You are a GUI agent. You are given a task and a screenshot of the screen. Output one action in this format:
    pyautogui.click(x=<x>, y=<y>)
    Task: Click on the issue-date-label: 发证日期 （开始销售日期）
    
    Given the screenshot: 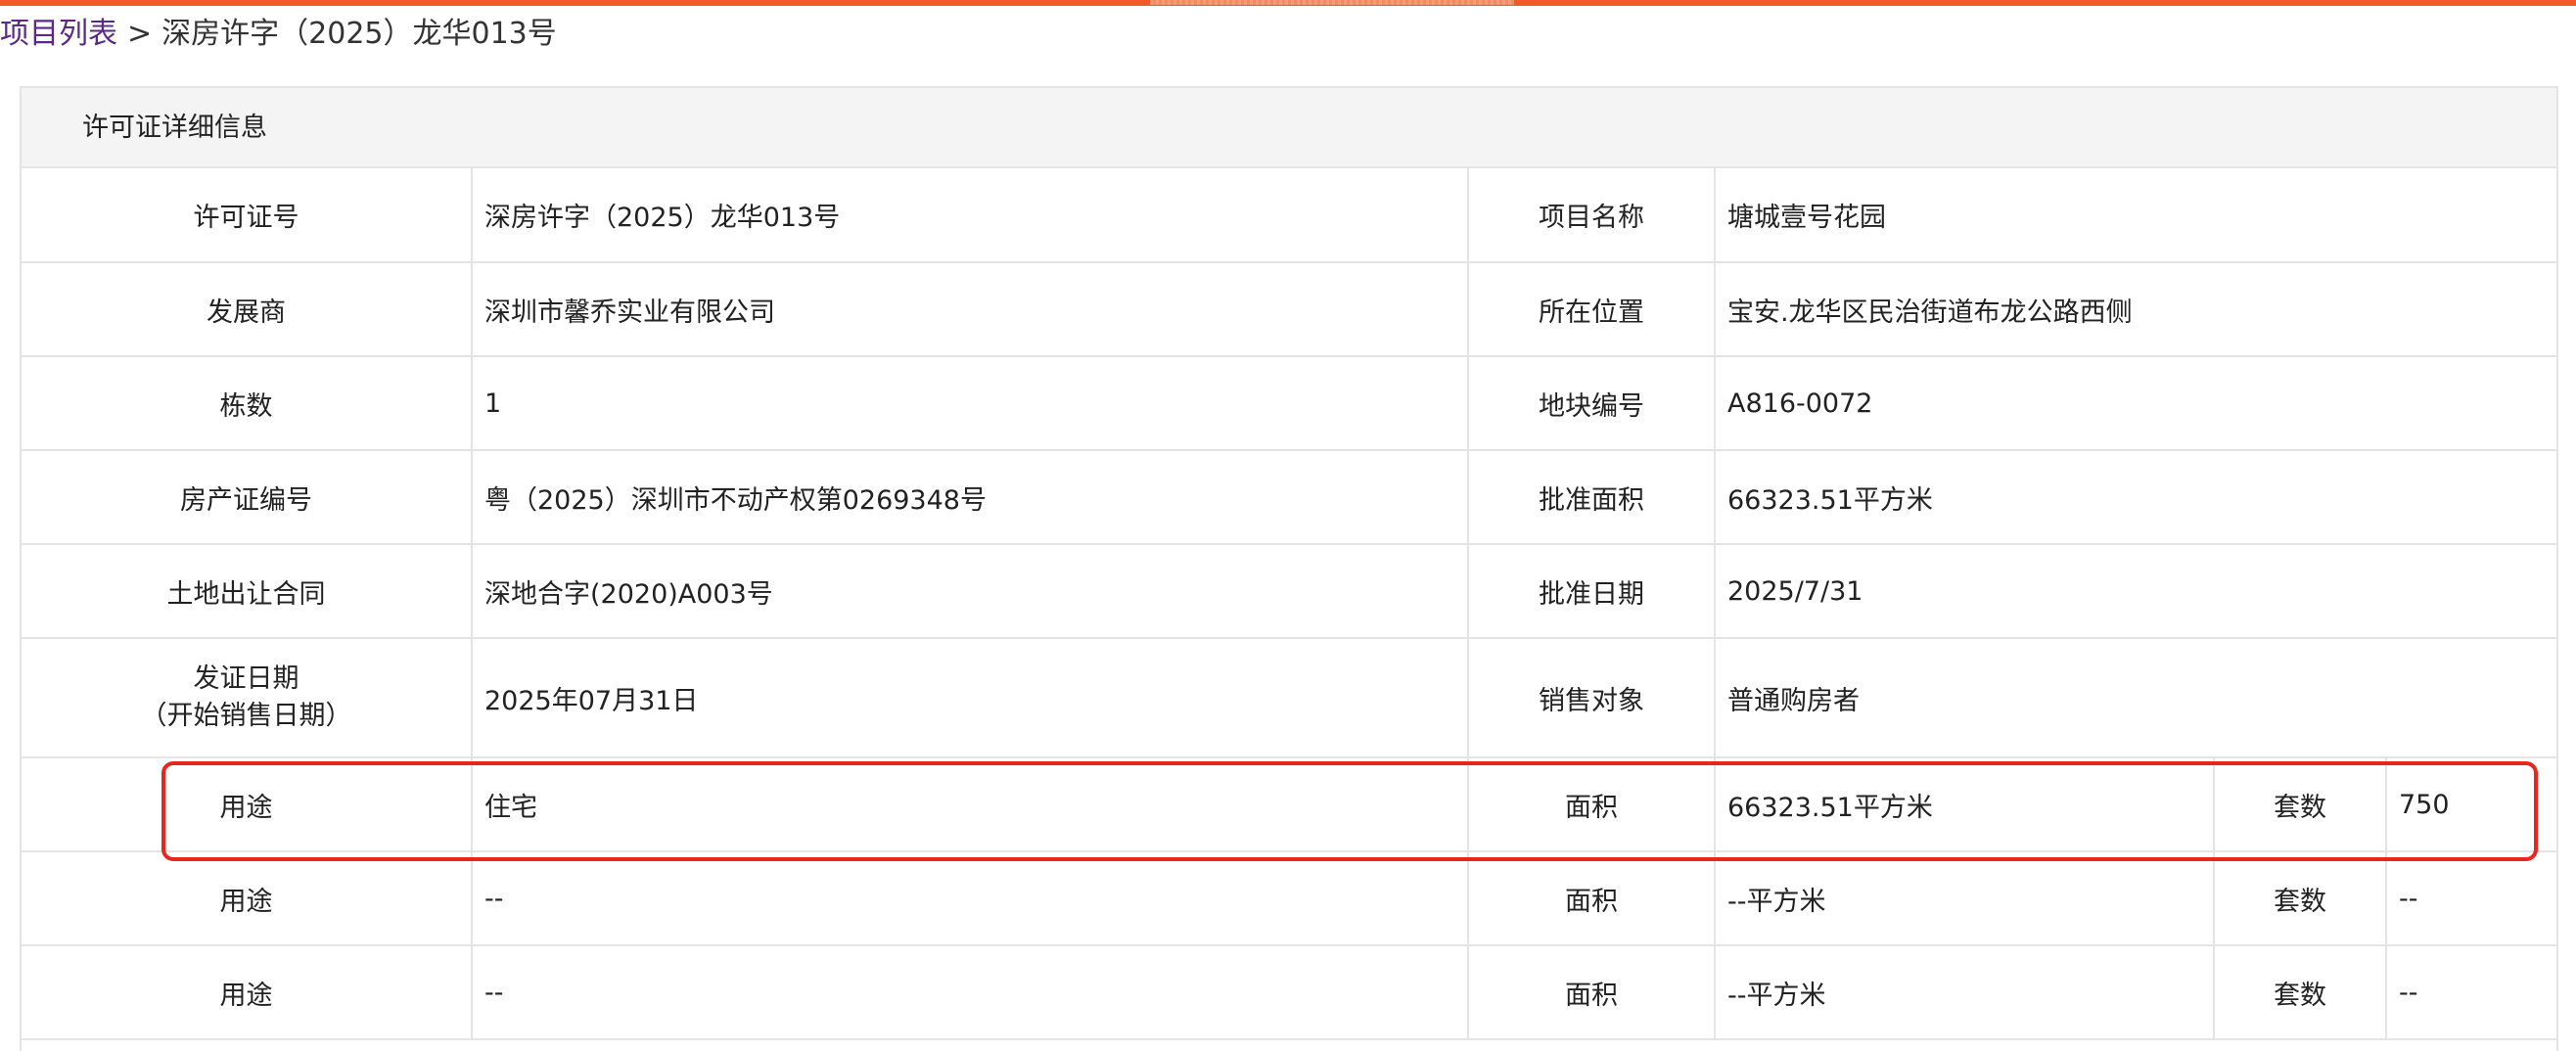 What is the action you would take?
    pyautogui.click(x=247, y=698)
    